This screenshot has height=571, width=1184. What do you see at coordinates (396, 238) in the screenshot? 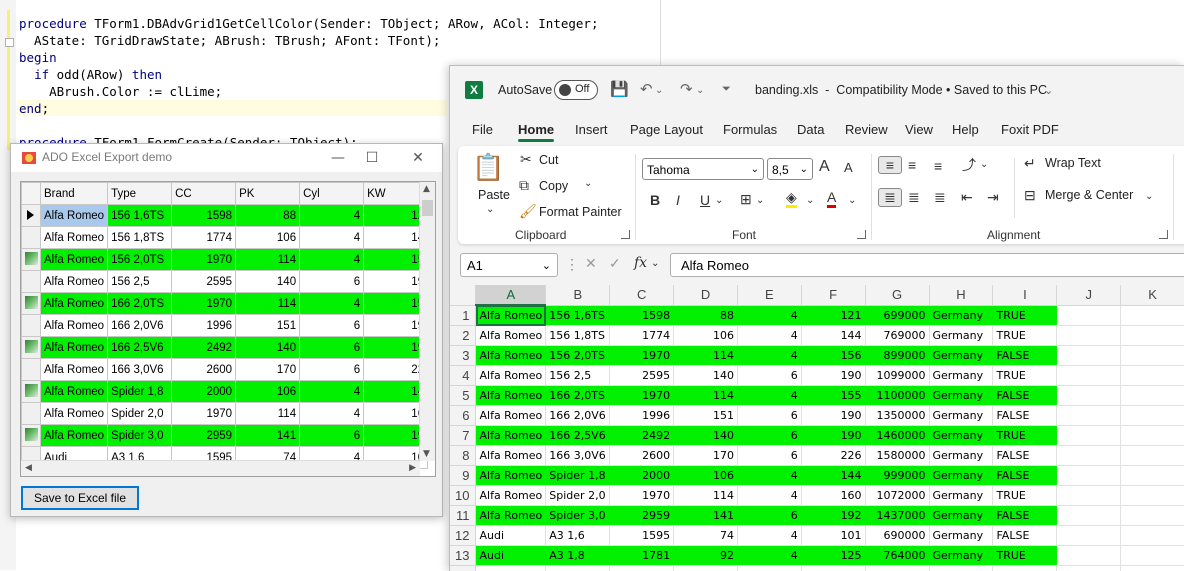
I see `grid-cell: 14` at bounding box center [396, 238].